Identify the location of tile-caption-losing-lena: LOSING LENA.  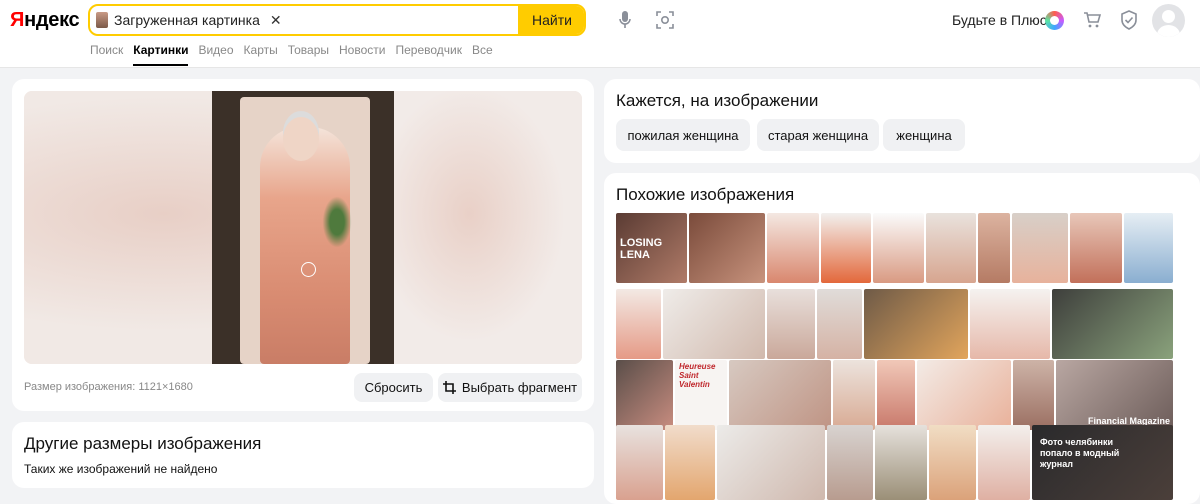
(641, 249).